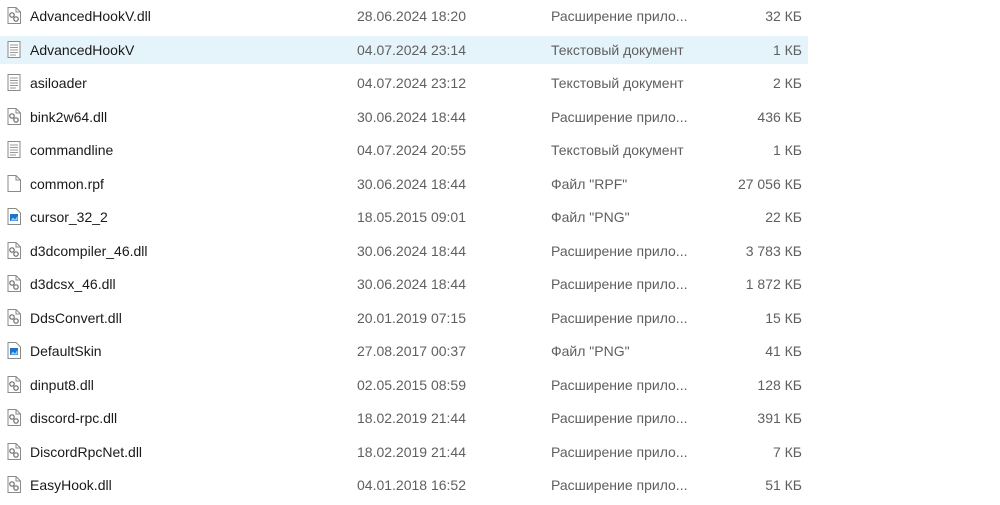 This screenshot has height=505, width=1000. Describe the element at coordinates (787, 451) in the screenshot. I see `file-size: 7 КБ` at that location.